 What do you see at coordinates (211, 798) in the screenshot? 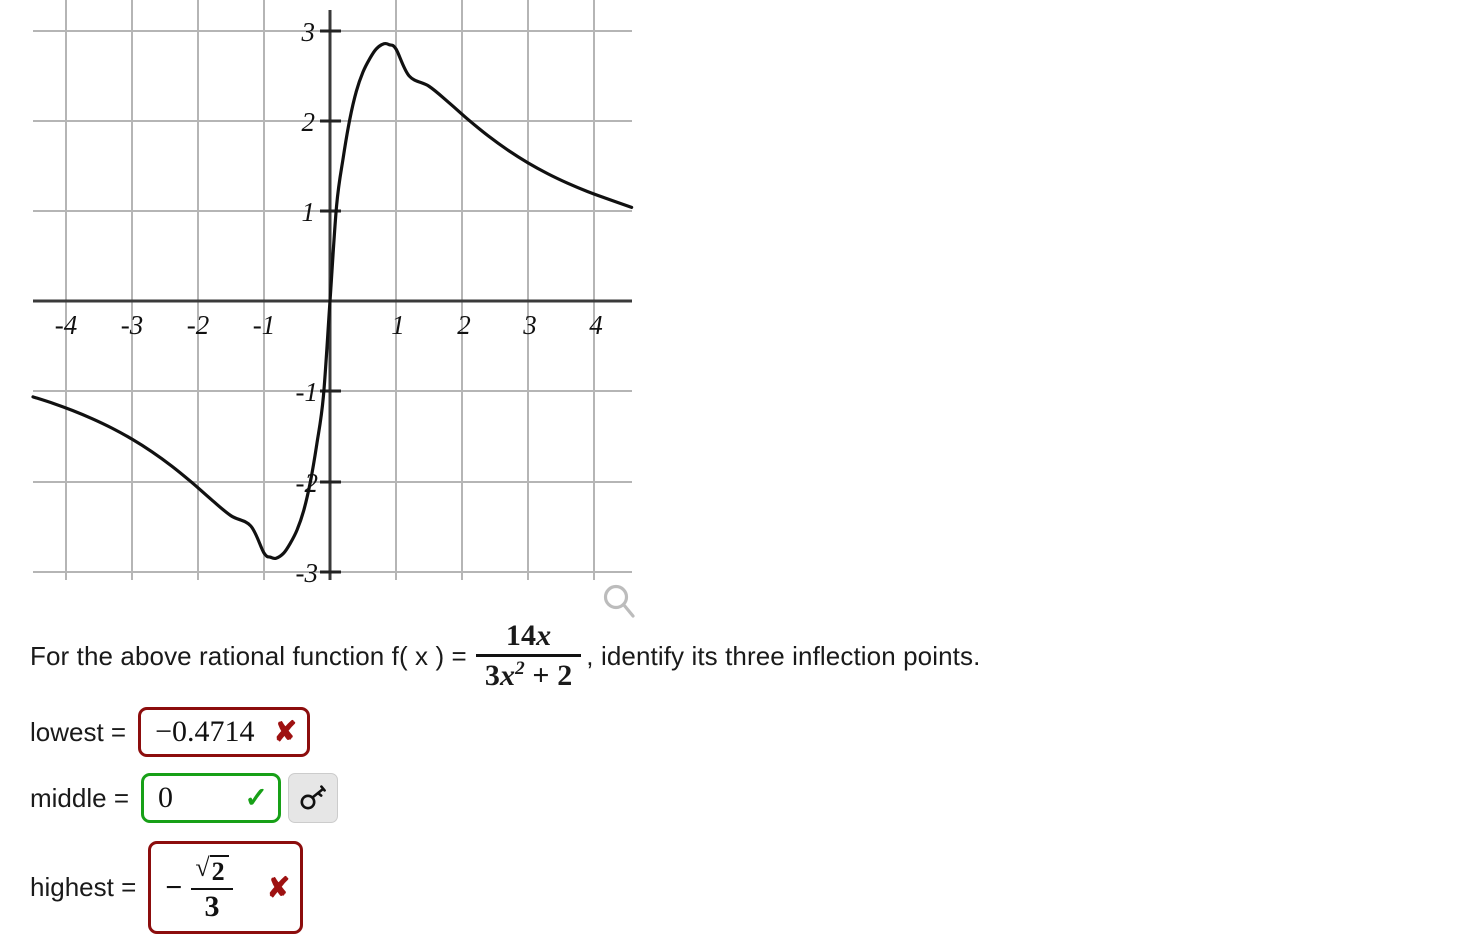
I see `answer-input-middle: 0 ✓` at bounding box center [211, 798].